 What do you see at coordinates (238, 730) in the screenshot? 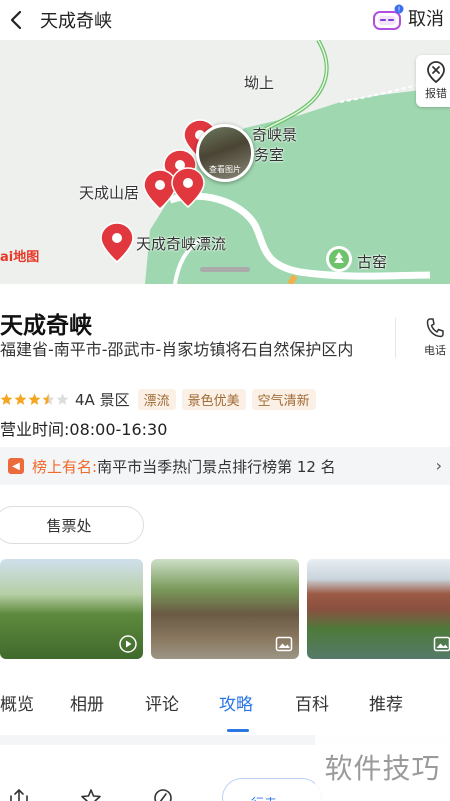
I see `active-tab-indicator` at bounding box center [238, 730].